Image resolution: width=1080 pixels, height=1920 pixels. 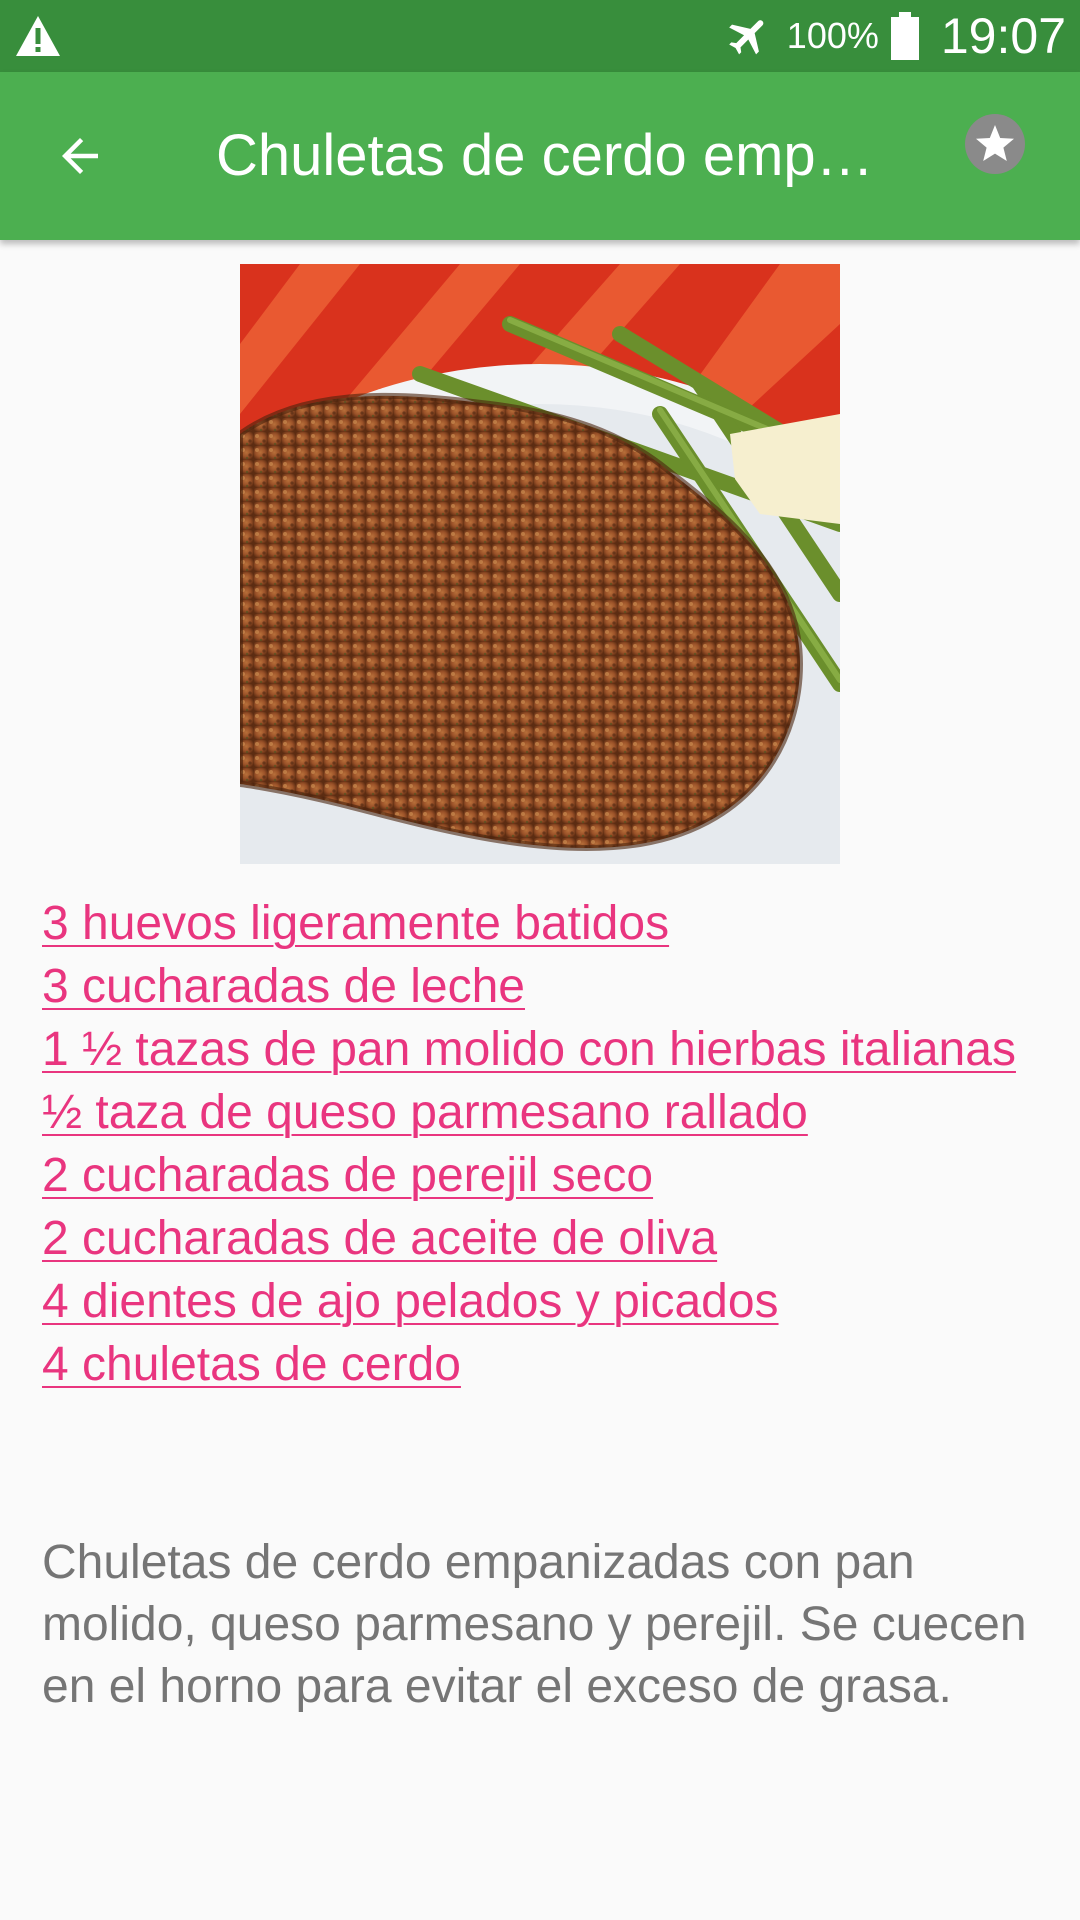 I want to click on arrow-back-icon, so click(x=80, y=156).